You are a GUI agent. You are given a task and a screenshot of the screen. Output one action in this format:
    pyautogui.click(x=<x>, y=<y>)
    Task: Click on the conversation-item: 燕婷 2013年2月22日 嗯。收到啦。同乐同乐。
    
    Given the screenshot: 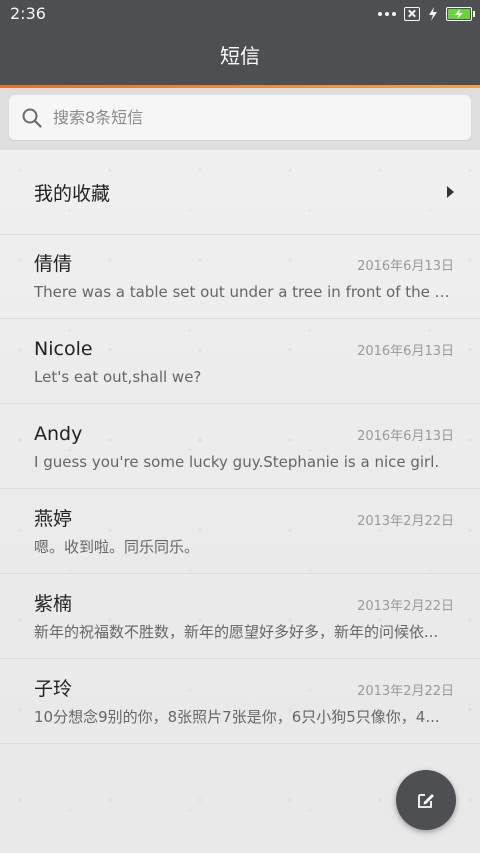 What is the action you would take?
    pyautogui.click(x=240, y=531)
    